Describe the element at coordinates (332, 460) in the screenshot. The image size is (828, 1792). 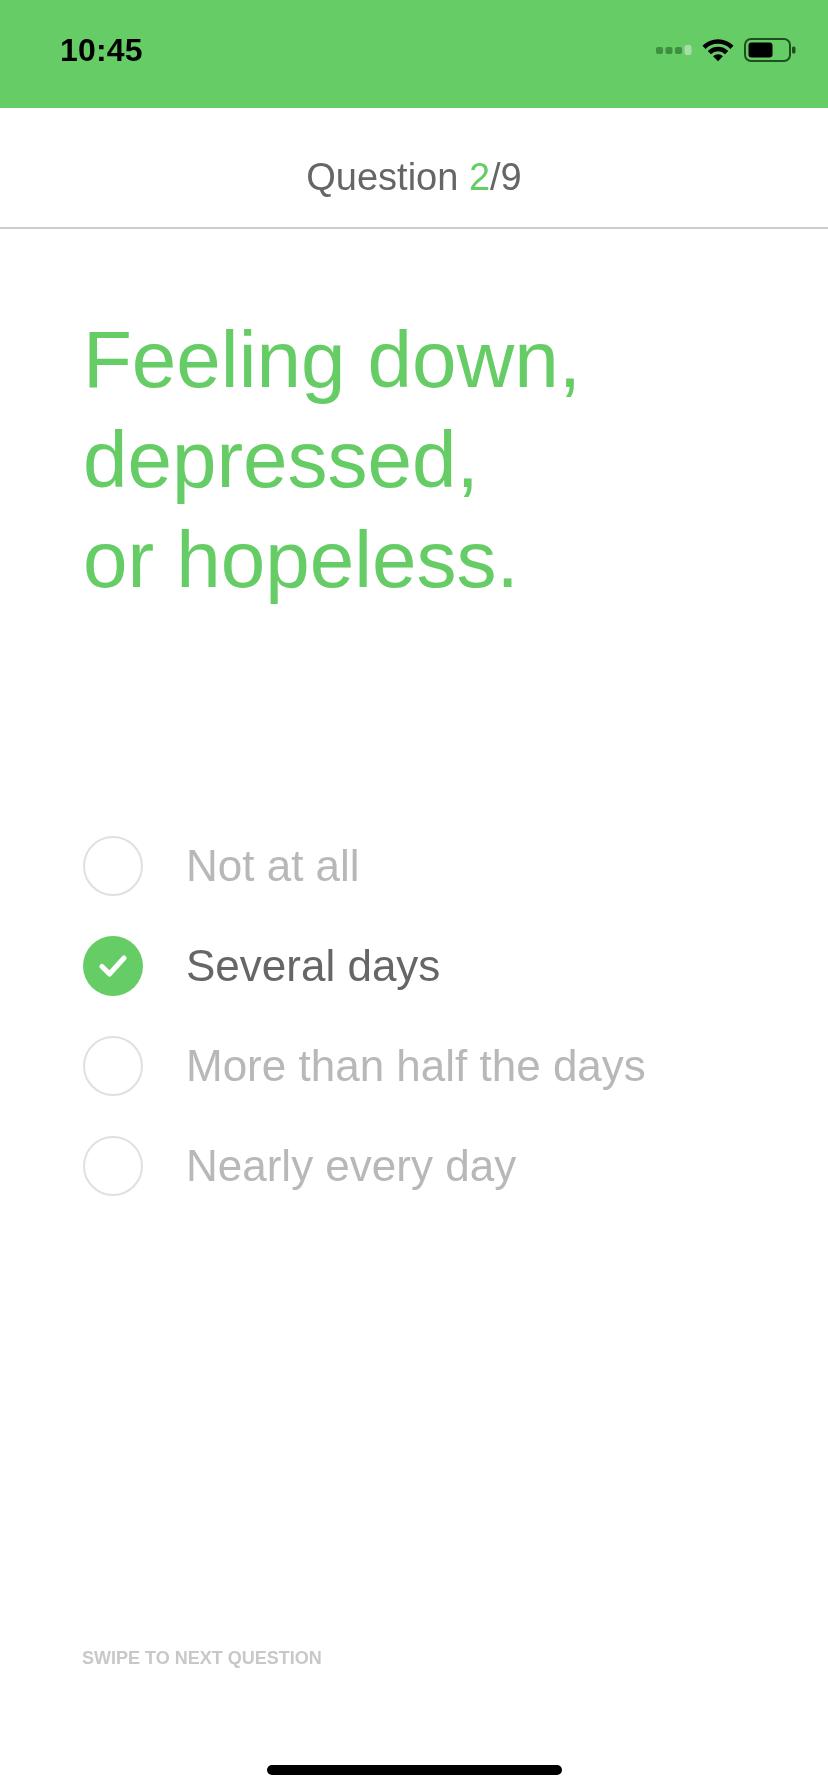
I see `question-text: Feeling down, depressed, or hopeless.` at that location.